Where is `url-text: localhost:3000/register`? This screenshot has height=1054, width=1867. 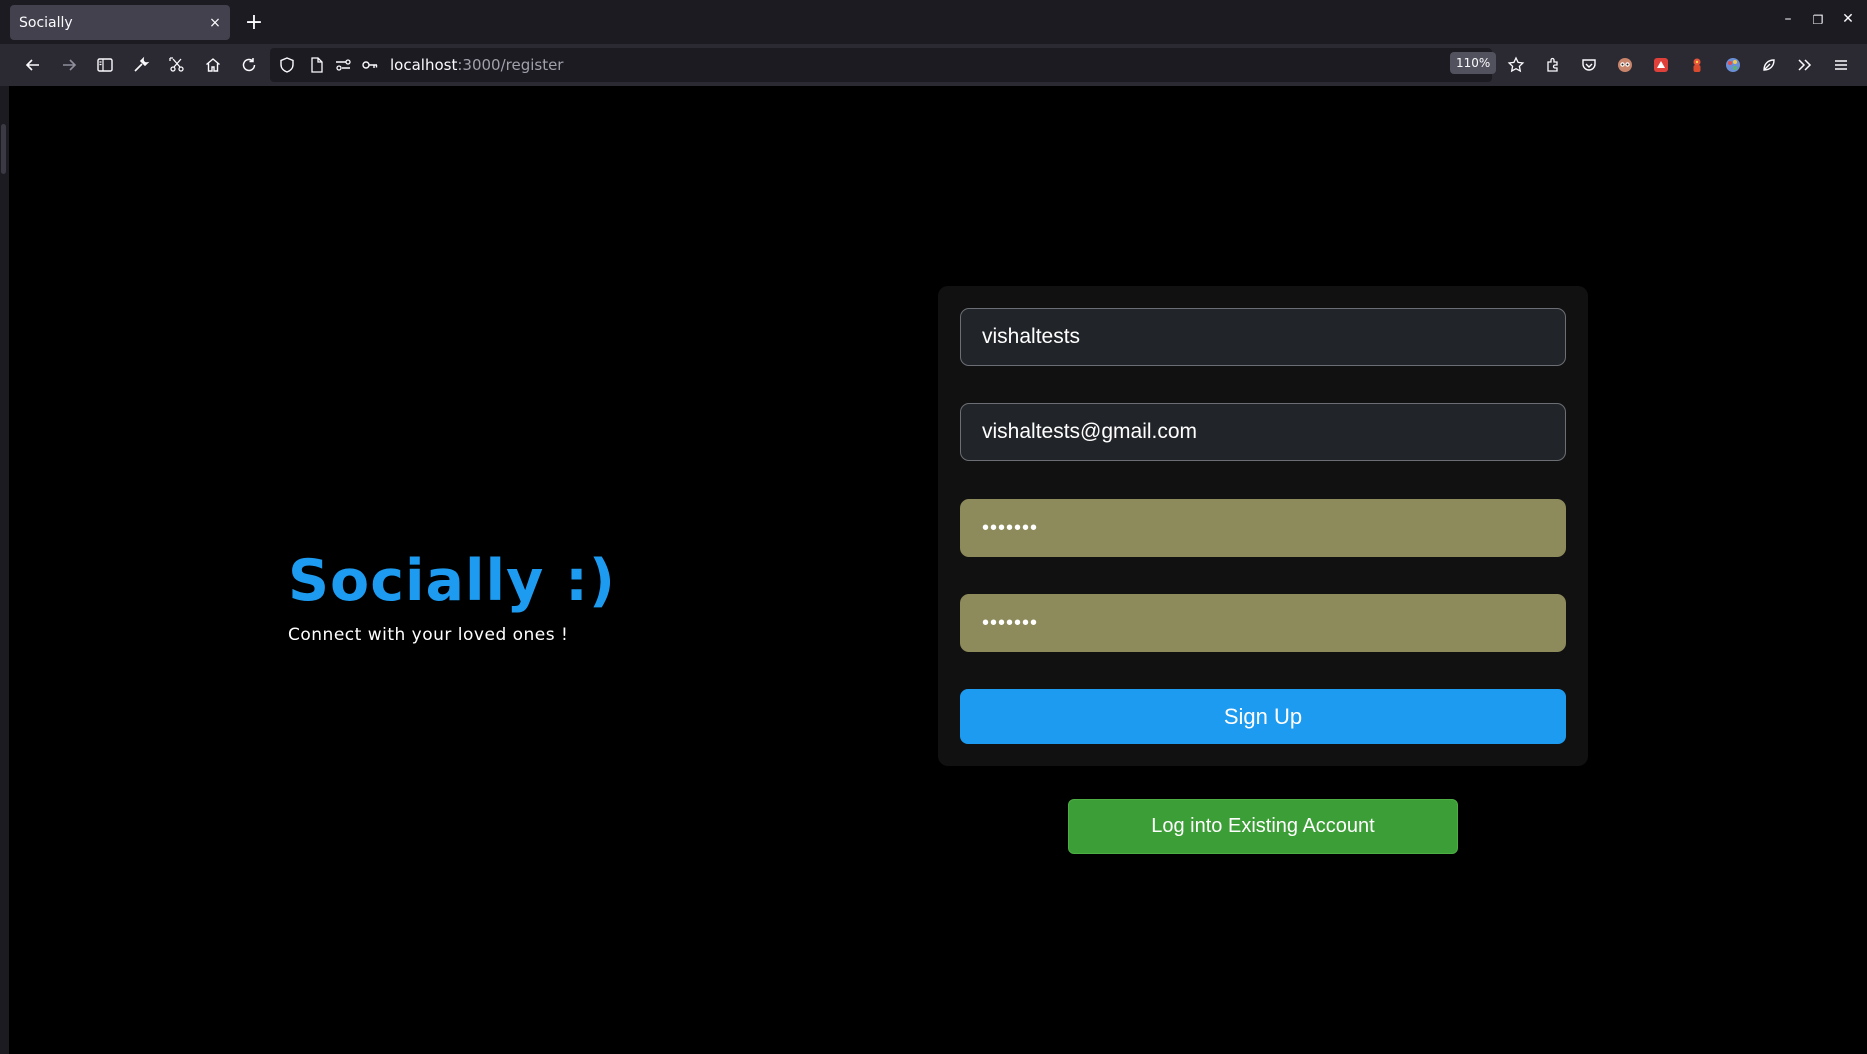 url-text: localhost:3000/register is located at coordinates (476, 65).